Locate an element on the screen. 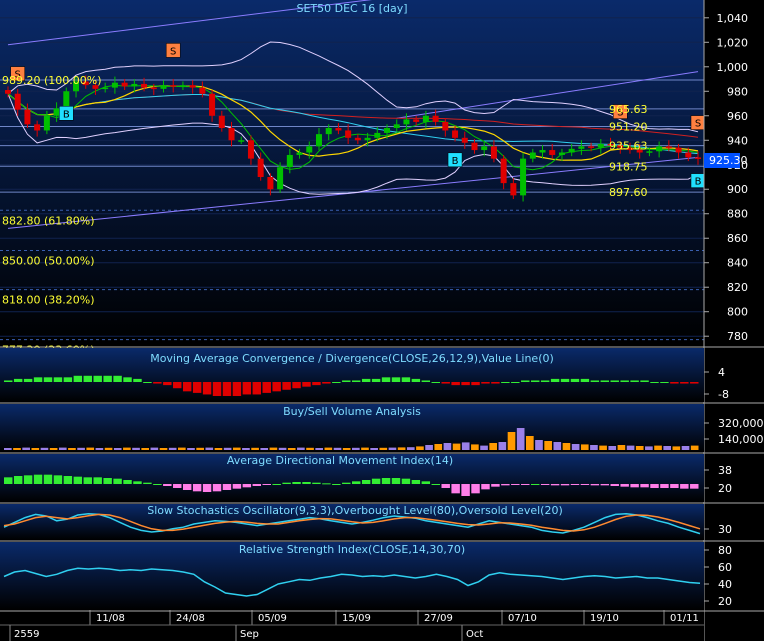 The width and height of the screenshot is (764, 641). y-tick-label: 840 is located at coordinates (737, 263).